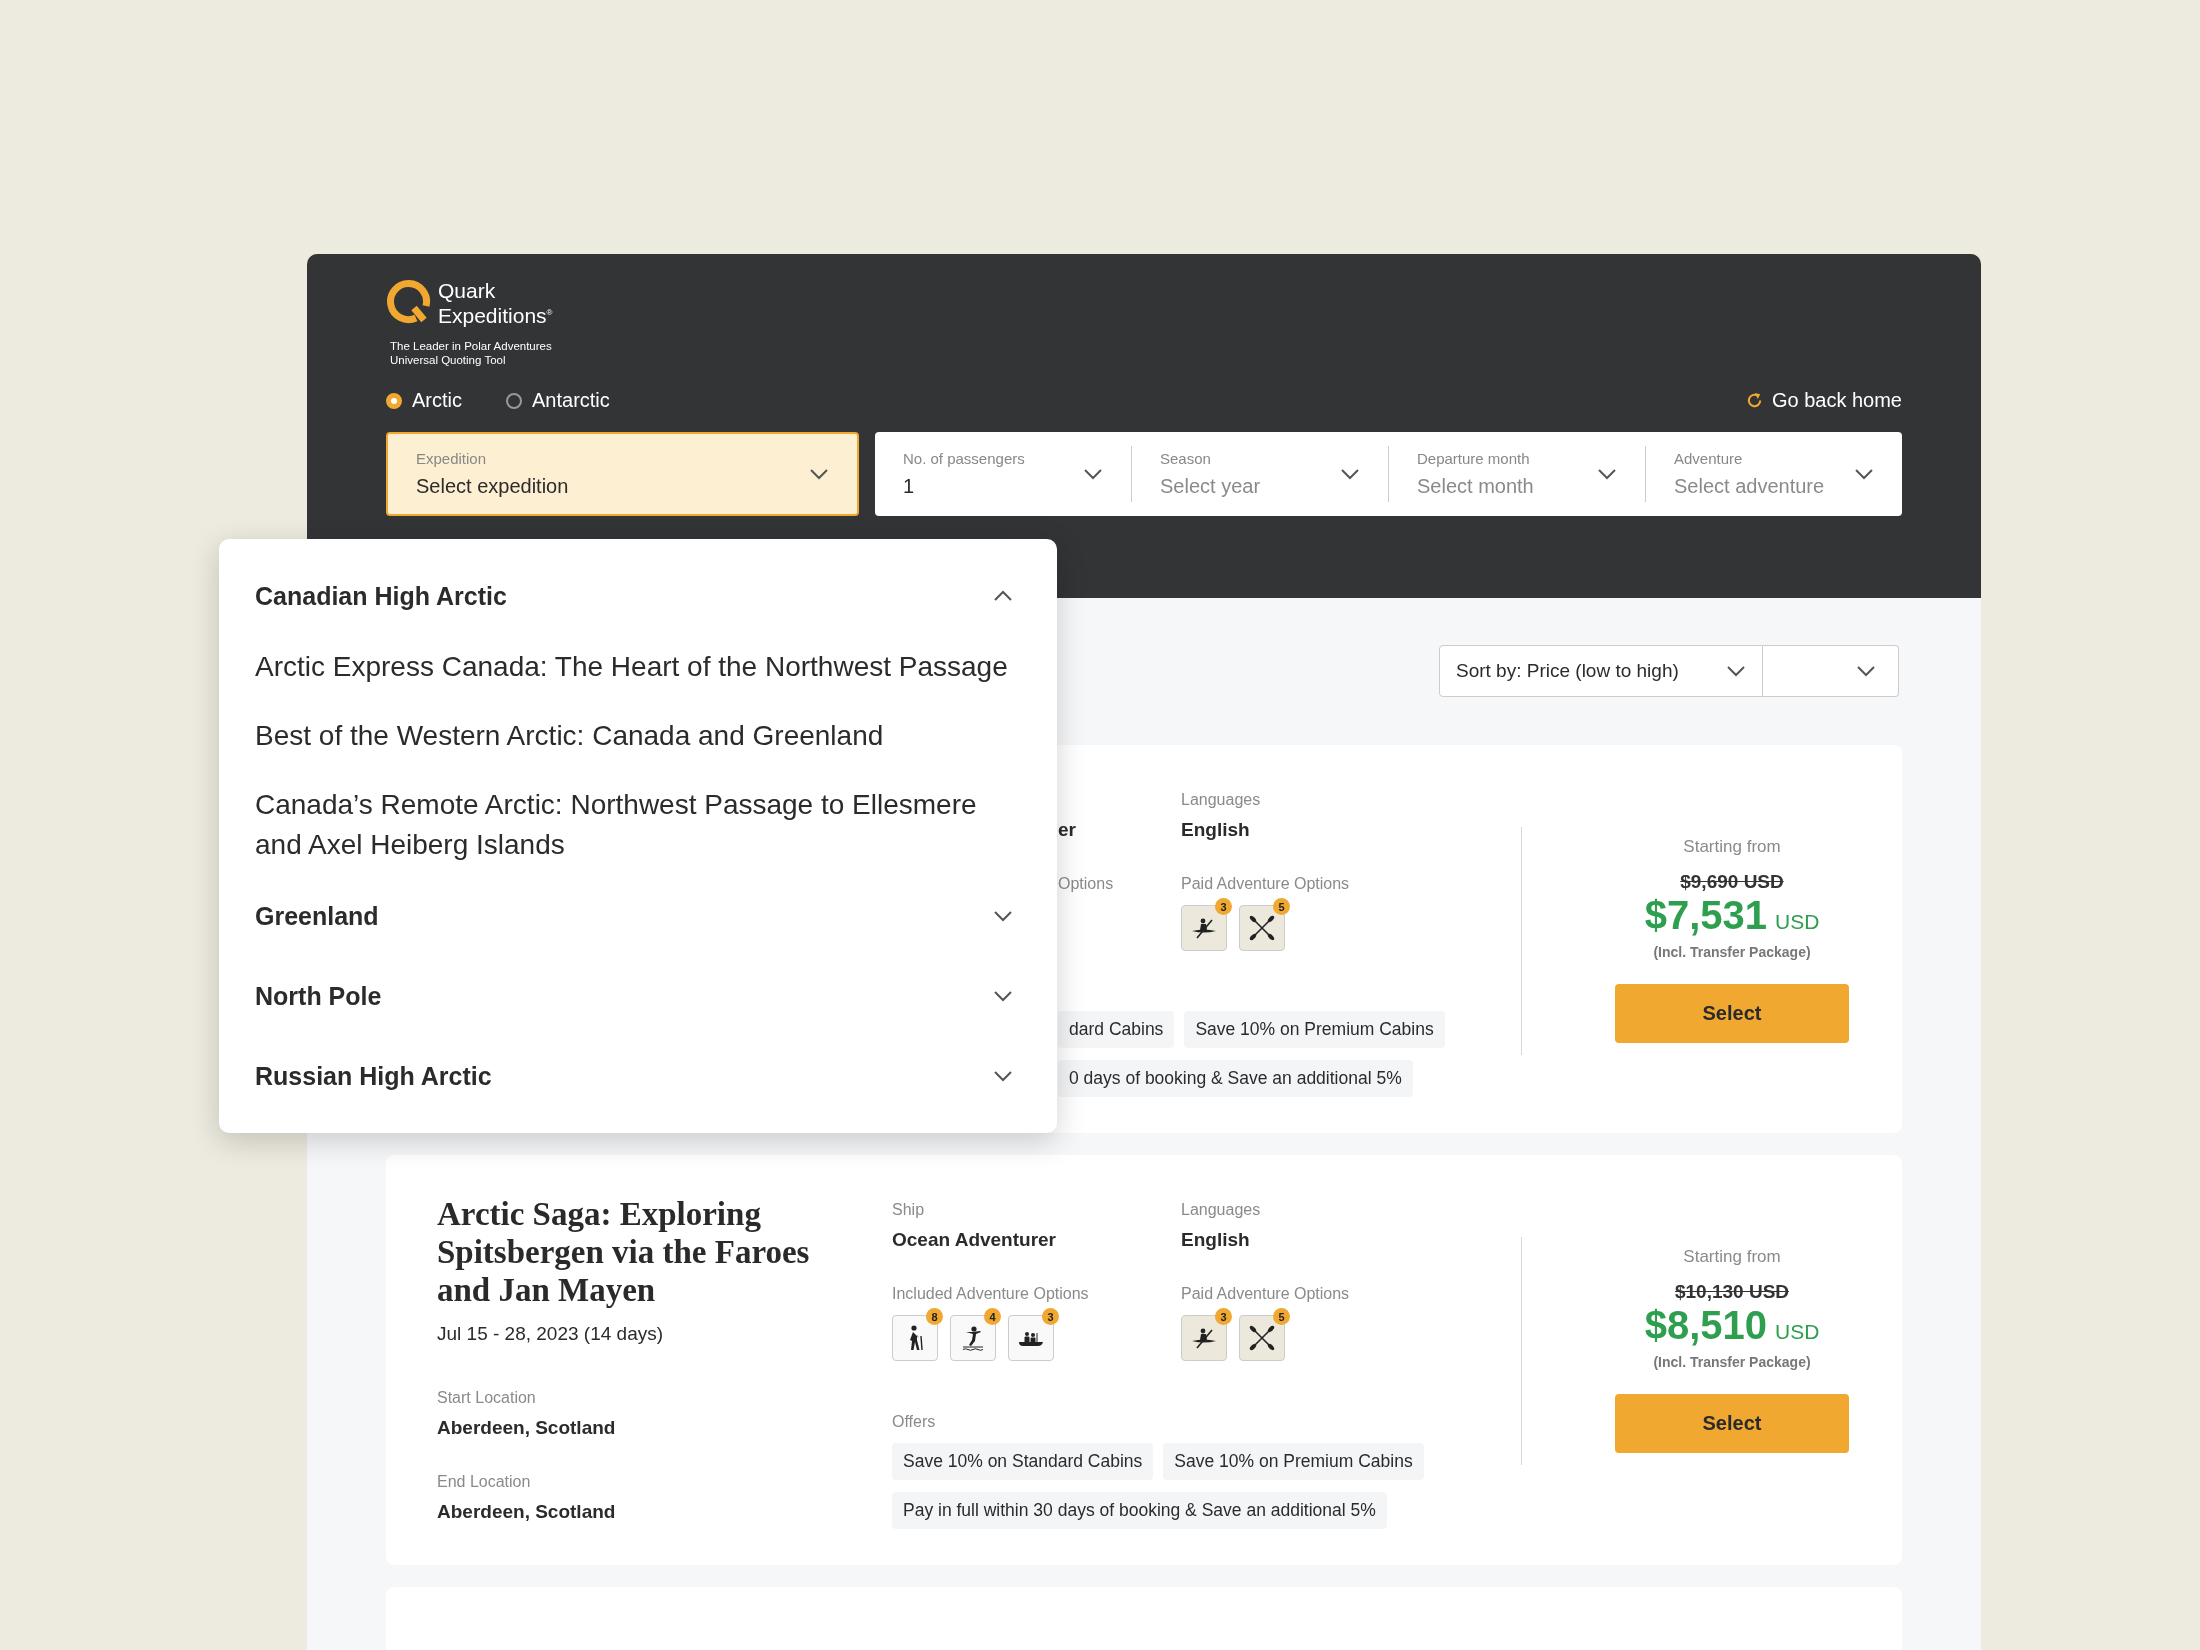 This screenshot has height=1650, width=2200. What do you see at coordinates (914, 1422) in the screenshot?
I see `field-label: Offers` at bounding box center [914, 1422].